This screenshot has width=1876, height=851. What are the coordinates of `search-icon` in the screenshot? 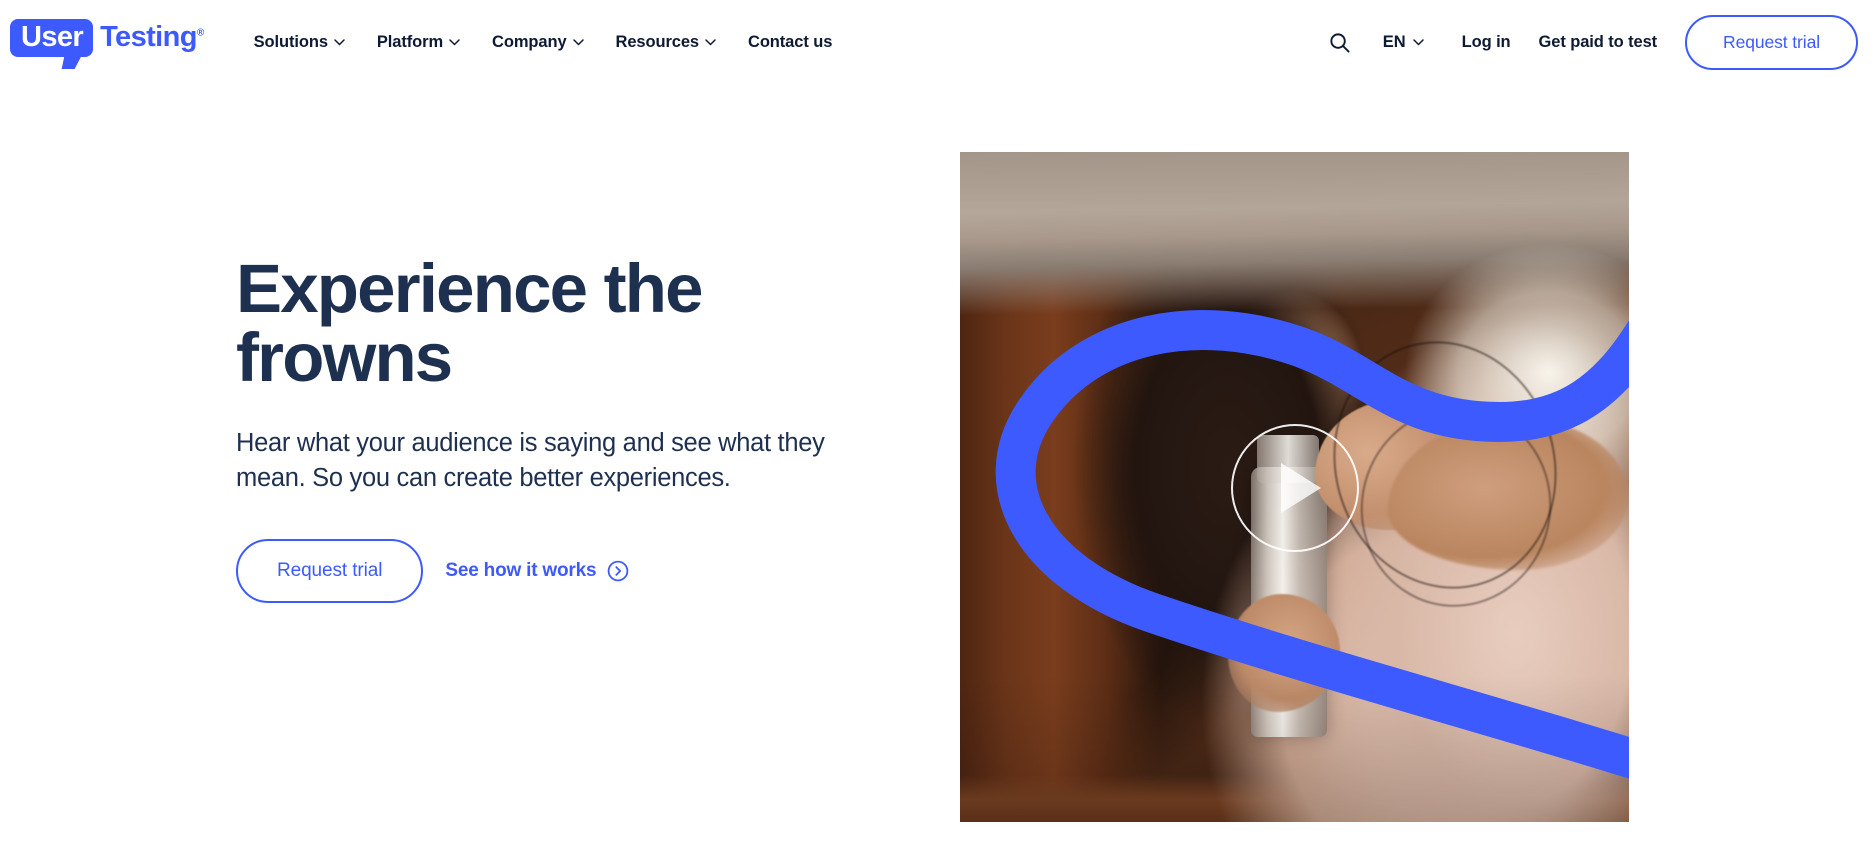 It's located at (1340, 42).